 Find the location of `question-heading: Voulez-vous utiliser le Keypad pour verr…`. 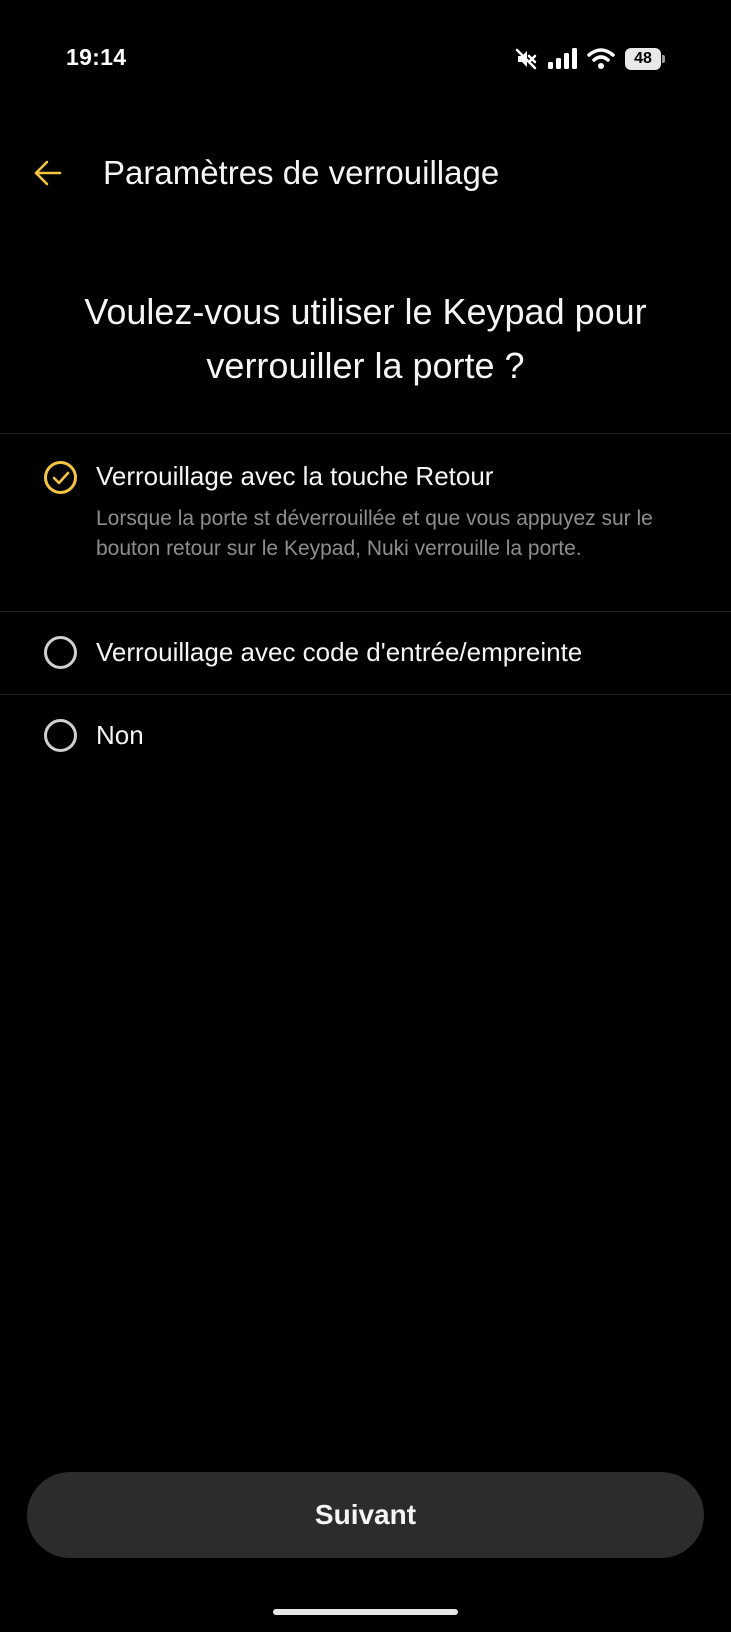

question-heading: Voulez-vous utiliser le Keypad pour verr… is located at coordinates (365, 339).